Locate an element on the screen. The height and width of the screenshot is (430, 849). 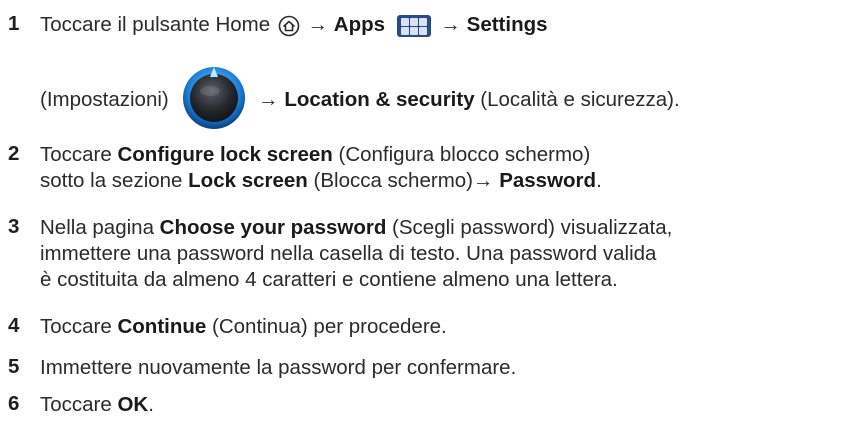
step-text: (Continua) per procedere. is located at coordinates (326, 326).